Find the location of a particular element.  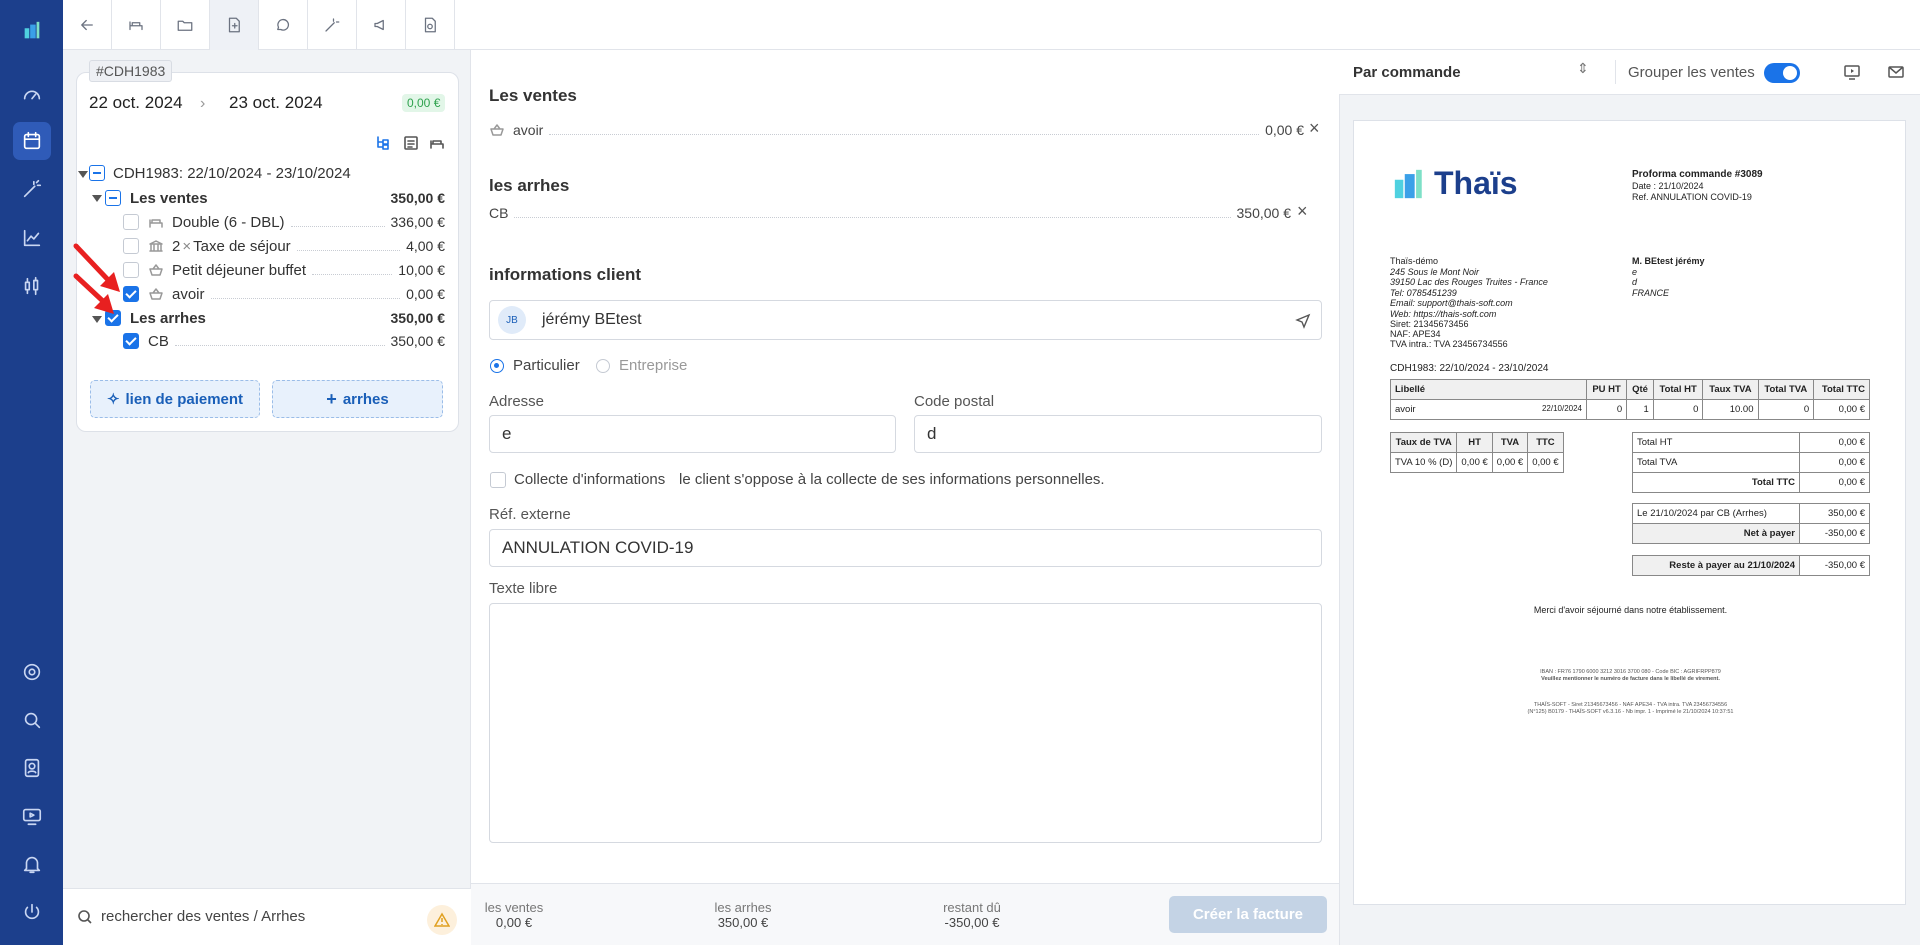

send-icon is located at coordinates (1303, 321).